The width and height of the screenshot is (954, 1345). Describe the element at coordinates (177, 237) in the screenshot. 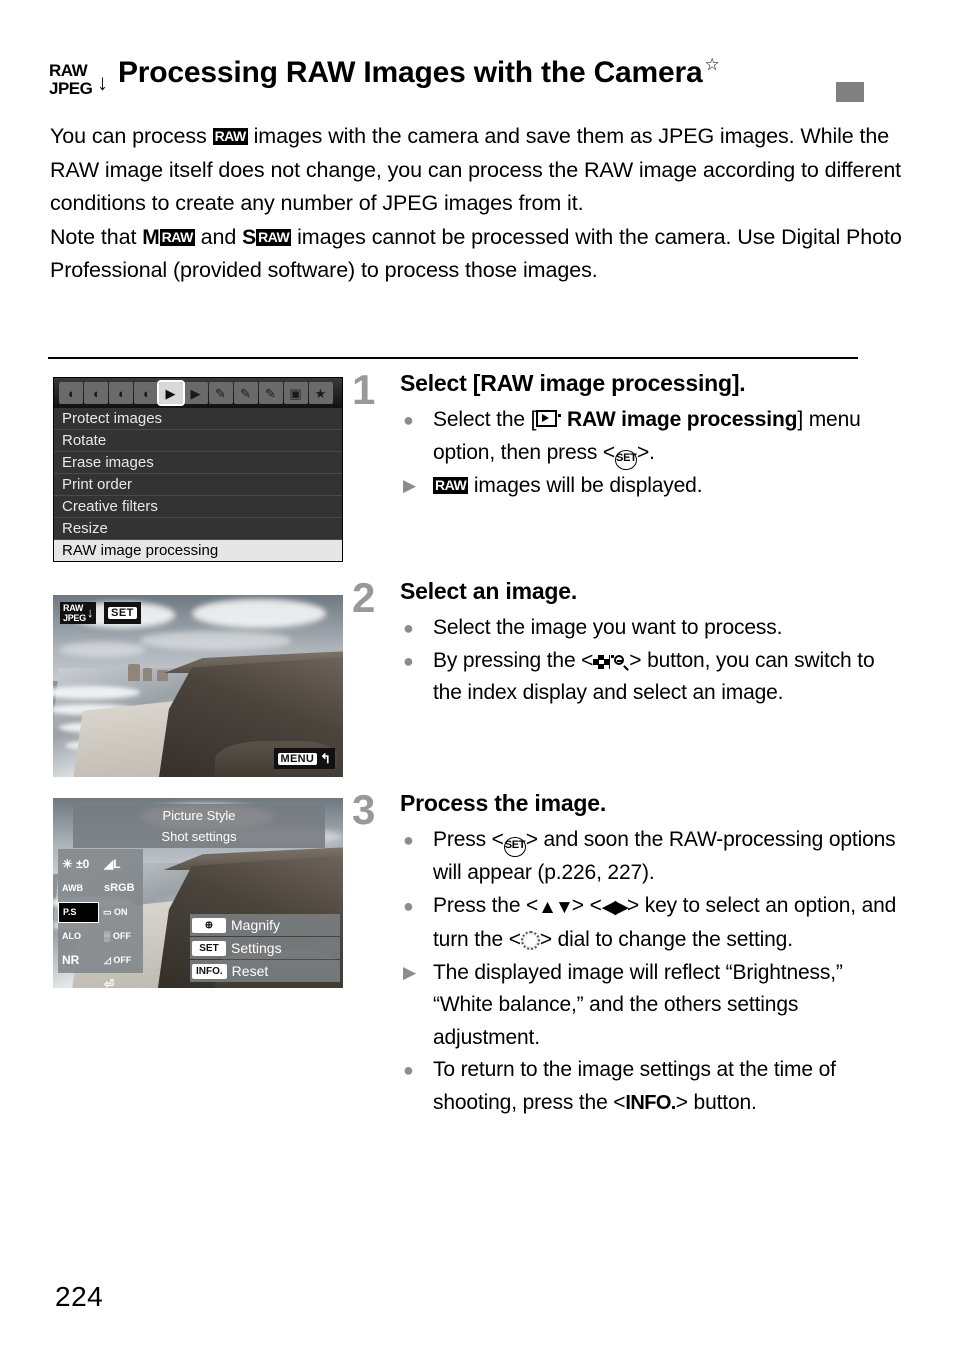

I see `m-raw-badge-icon: RAW` at that location.